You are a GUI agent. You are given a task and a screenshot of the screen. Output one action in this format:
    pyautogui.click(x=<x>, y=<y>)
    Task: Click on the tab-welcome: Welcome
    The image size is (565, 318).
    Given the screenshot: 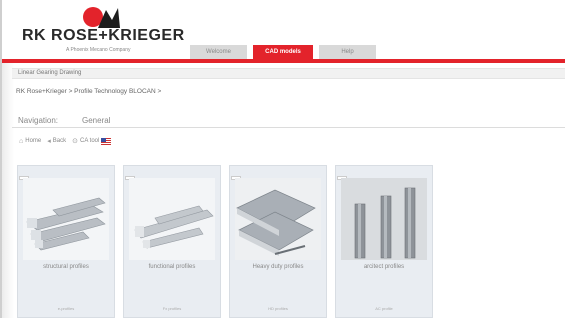 What is the action you would take?
    pyautogui.click(x=218, y=52)
    